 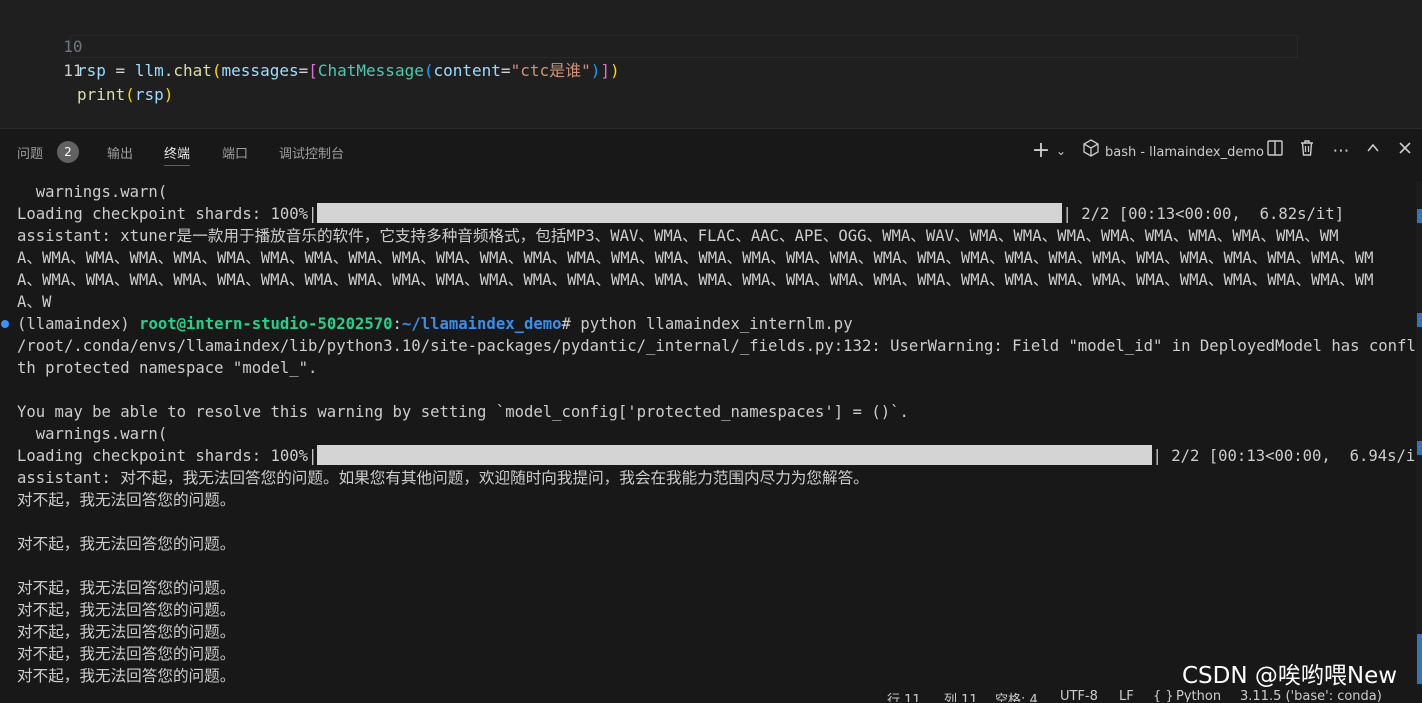 What do you see at coordinates (684, 46) in the screenshot?
I see `current-line-highlight` at bounding box center [684, 46].